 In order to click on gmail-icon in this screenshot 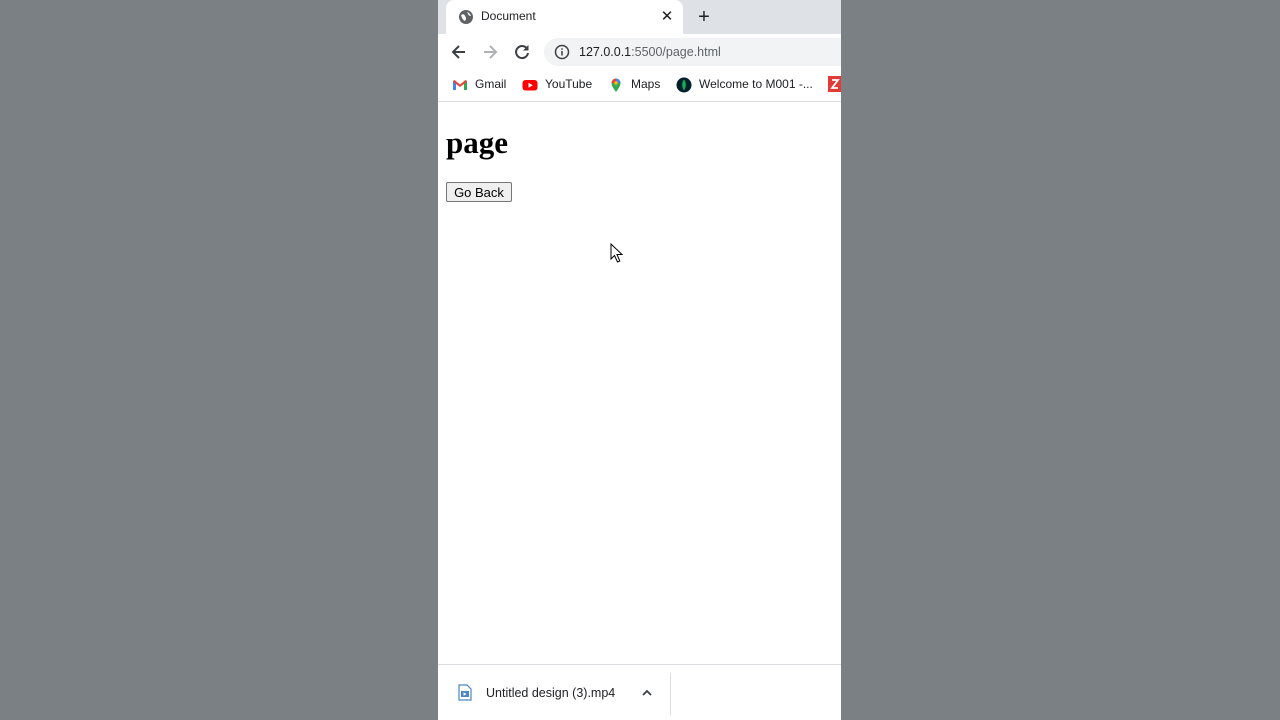, I will do `click(460, 85)`.